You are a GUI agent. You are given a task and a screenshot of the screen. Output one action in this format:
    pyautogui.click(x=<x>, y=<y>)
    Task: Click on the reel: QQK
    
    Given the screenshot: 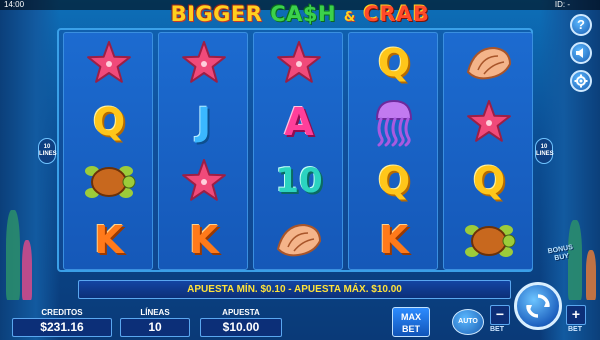 What is the action you would take?
    pyautogui.click(x=393, y=151)
    